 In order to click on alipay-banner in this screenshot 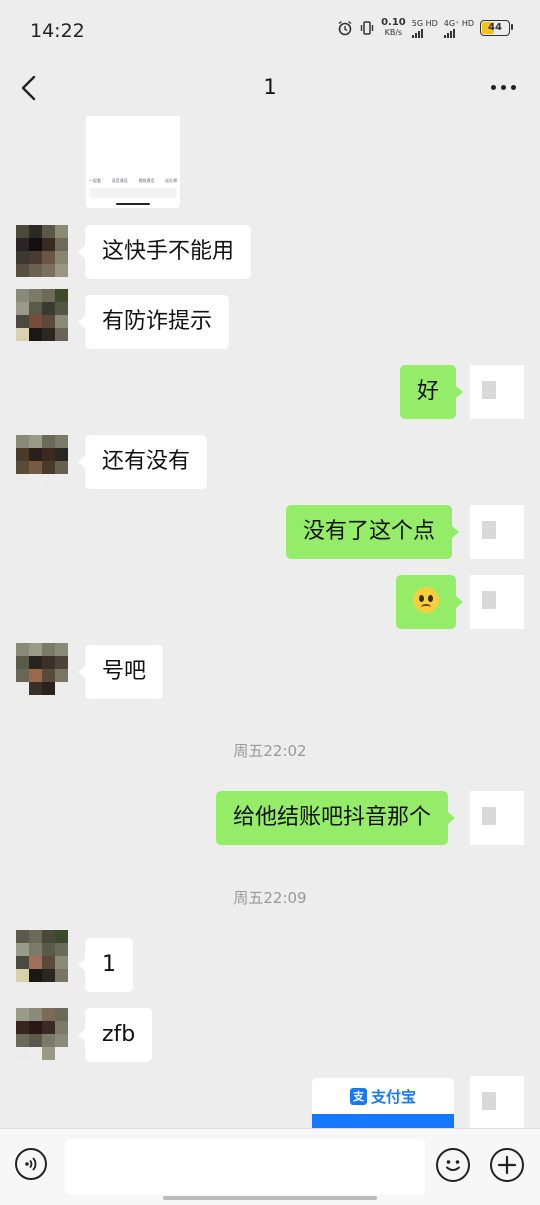, I will do `click(383, 1121)`.